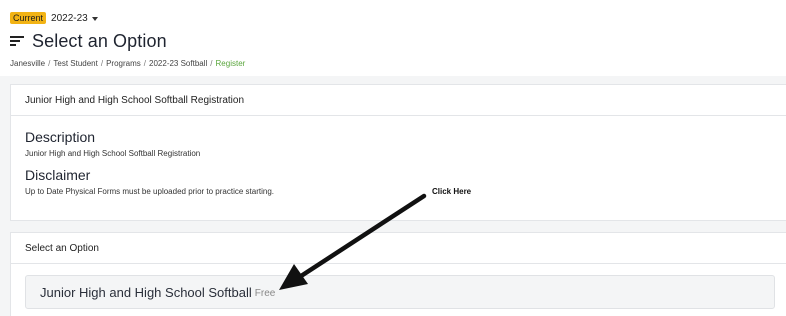  Describe the element at coordinates (123, 63) in the screenshot. I see `breadcrumb-programs: Programs` at that location.